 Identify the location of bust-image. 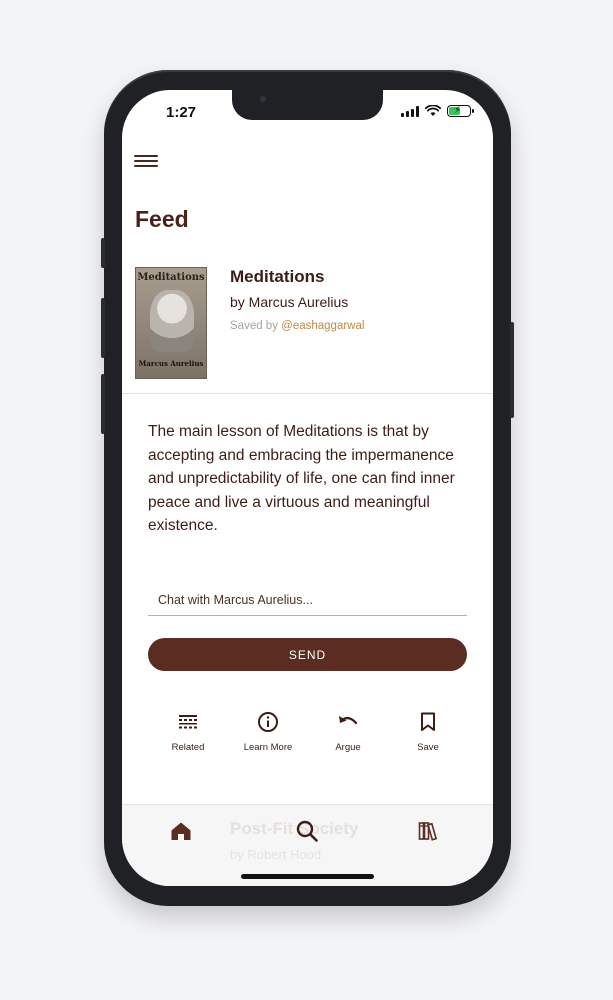
(172, 321).